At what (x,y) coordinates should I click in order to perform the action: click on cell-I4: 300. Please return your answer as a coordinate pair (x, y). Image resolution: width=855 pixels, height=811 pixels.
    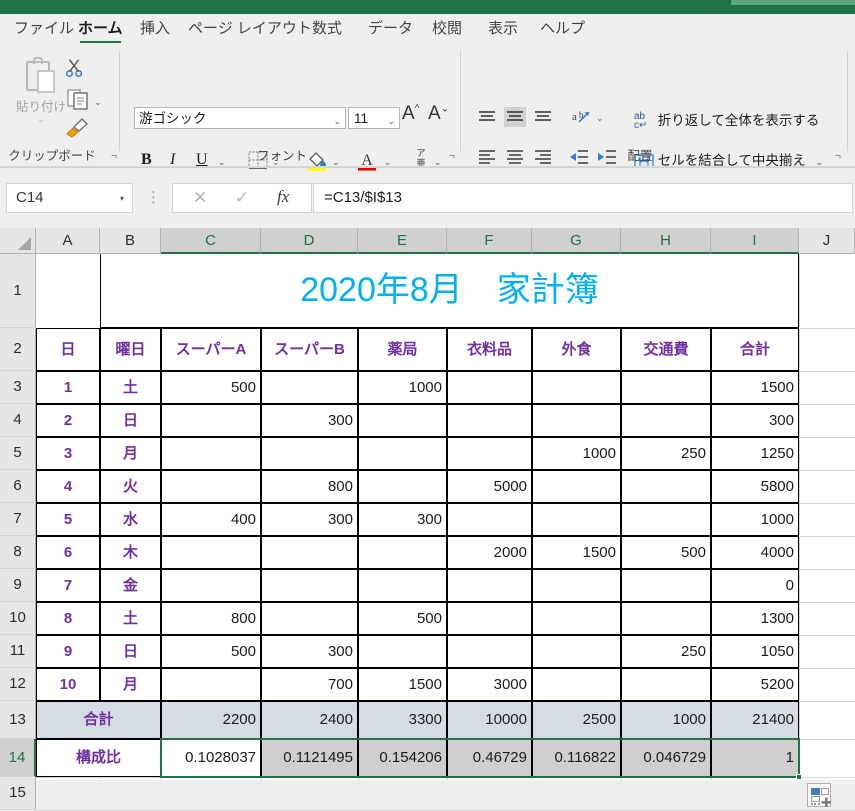
    Looking at the image, I should click on (755, 420).